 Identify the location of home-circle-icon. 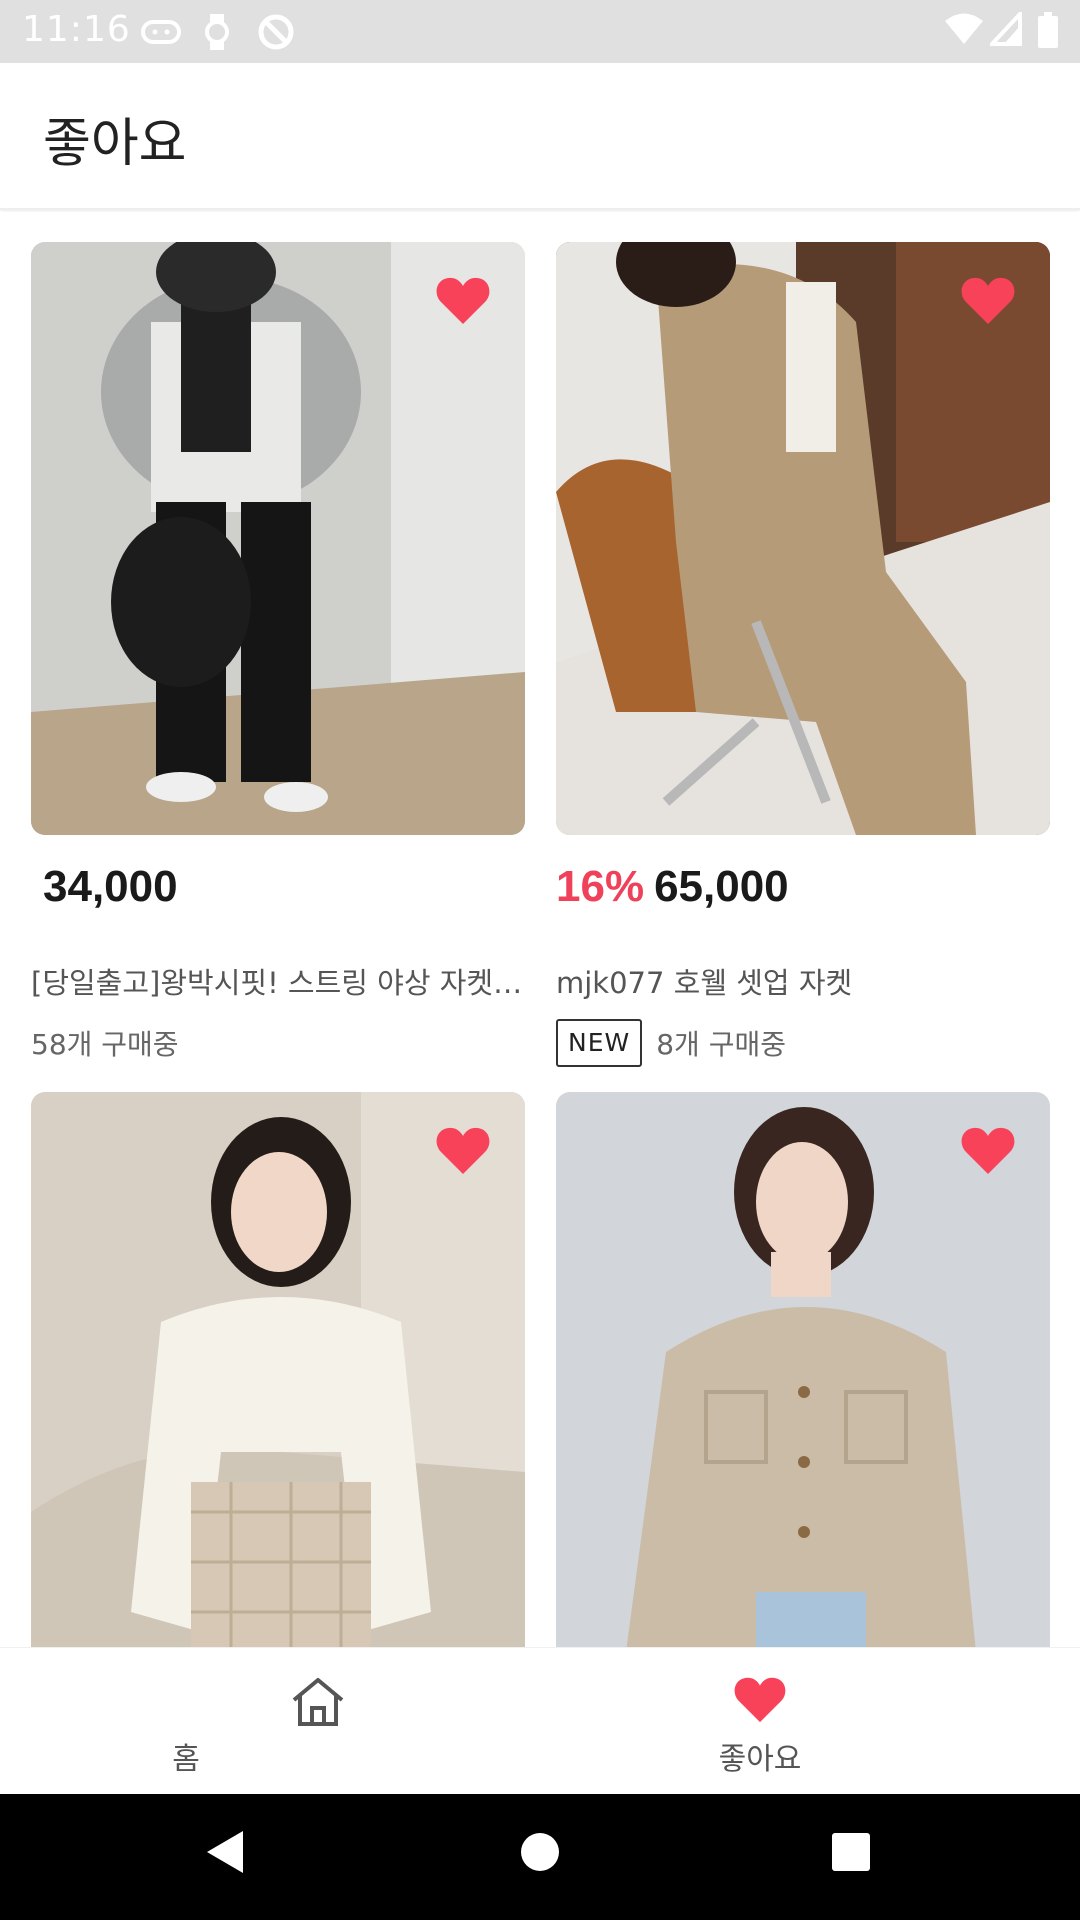
(540, 1852).